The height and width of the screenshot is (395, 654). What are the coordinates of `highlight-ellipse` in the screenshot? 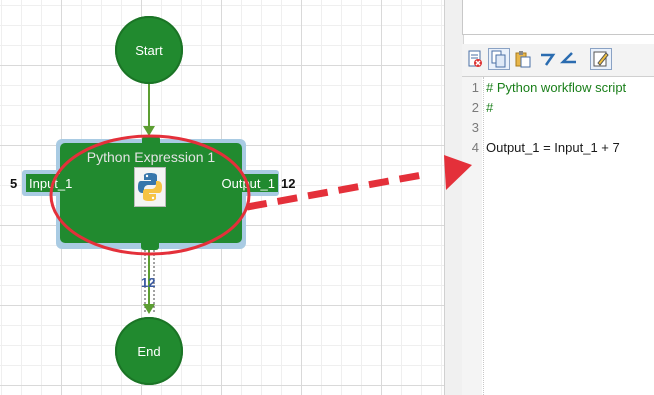 It's located at (150, 195).